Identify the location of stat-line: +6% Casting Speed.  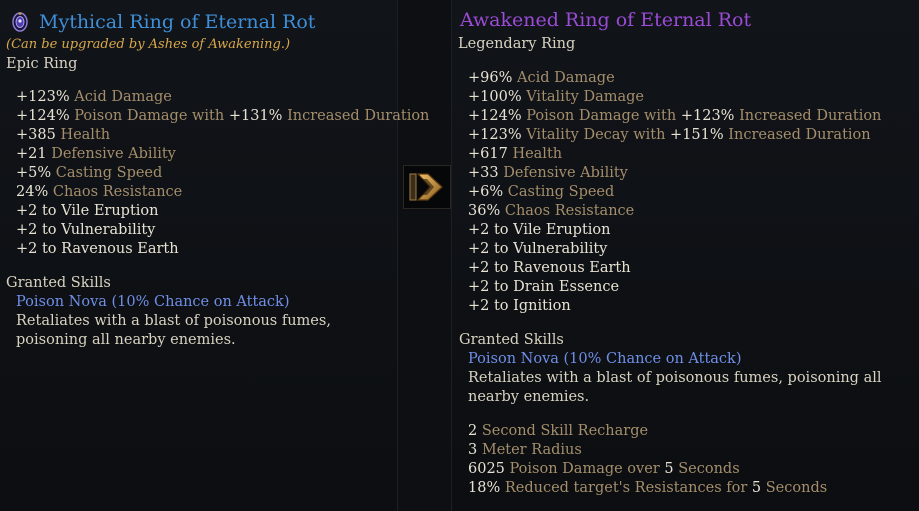
(674, 192).